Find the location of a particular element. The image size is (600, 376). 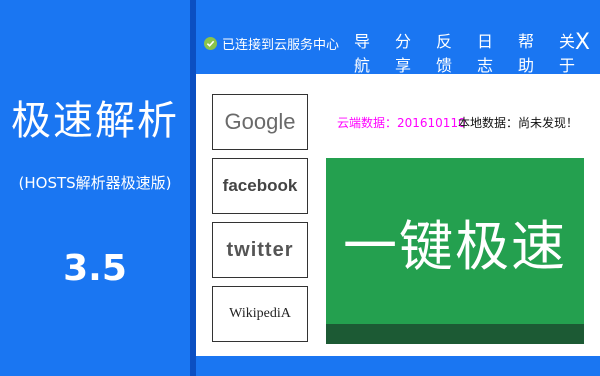

google-button: Google is located at coordinates (260, 122).